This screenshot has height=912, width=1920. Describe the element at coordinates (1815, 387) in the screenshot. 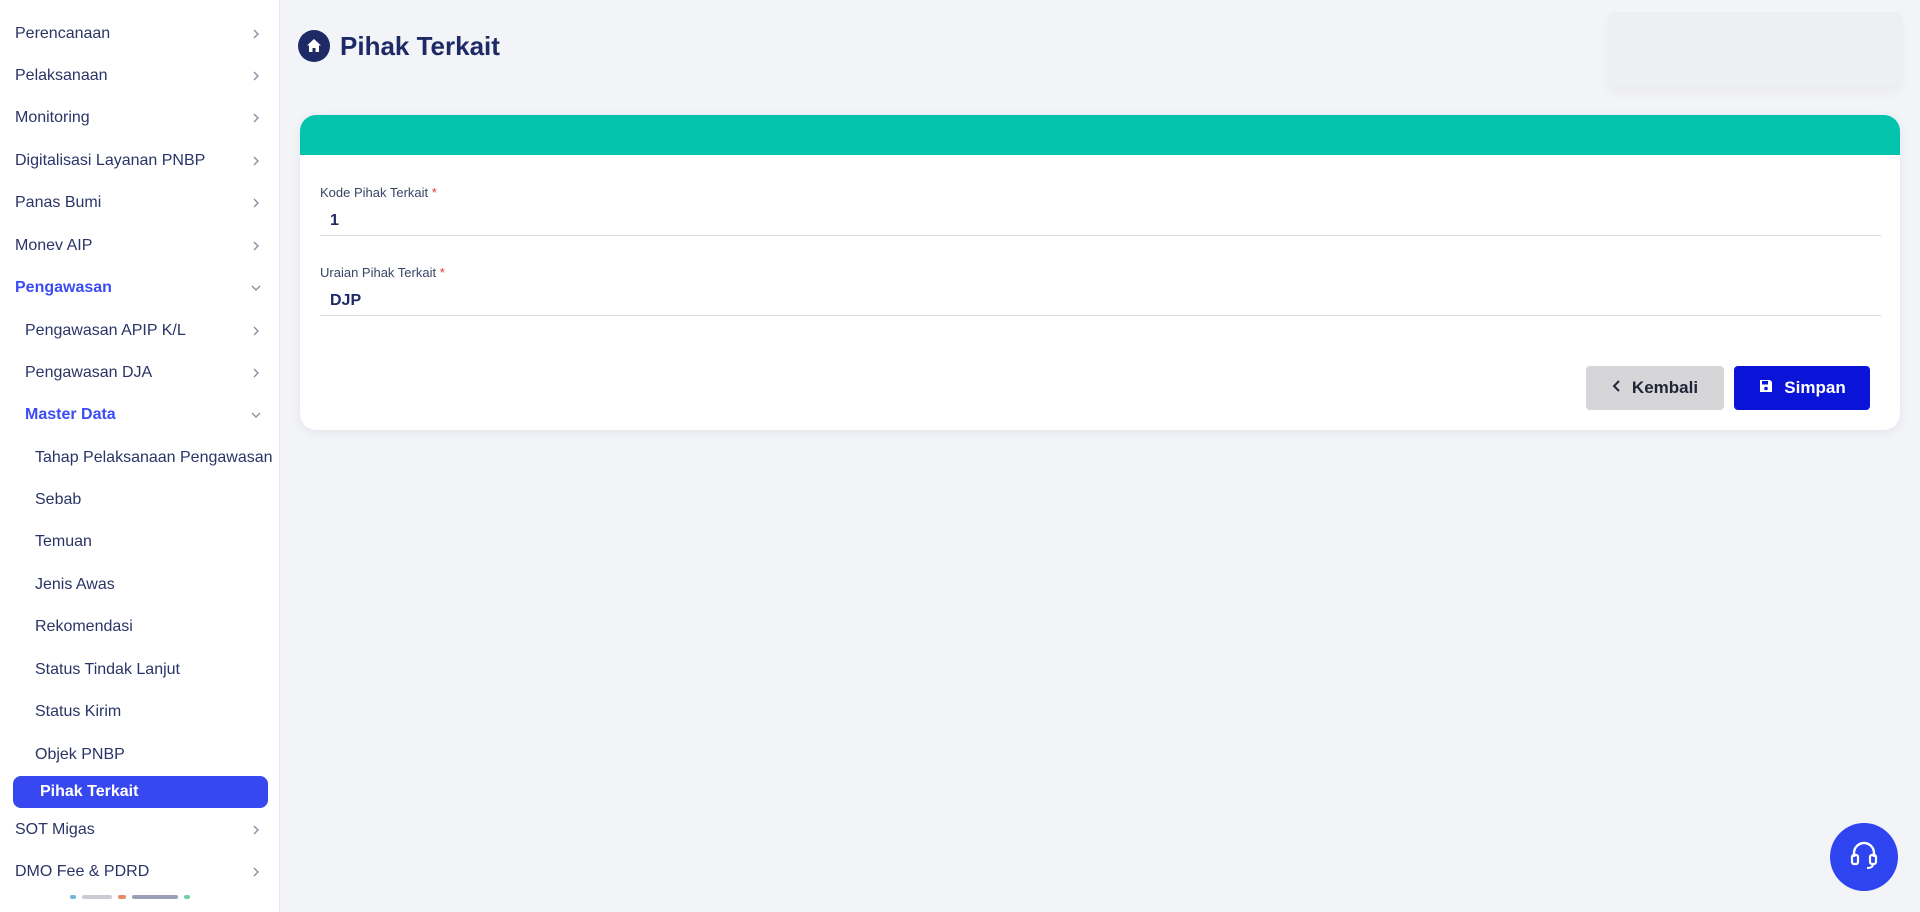

I see `save-button-label: Simpan` at that location.